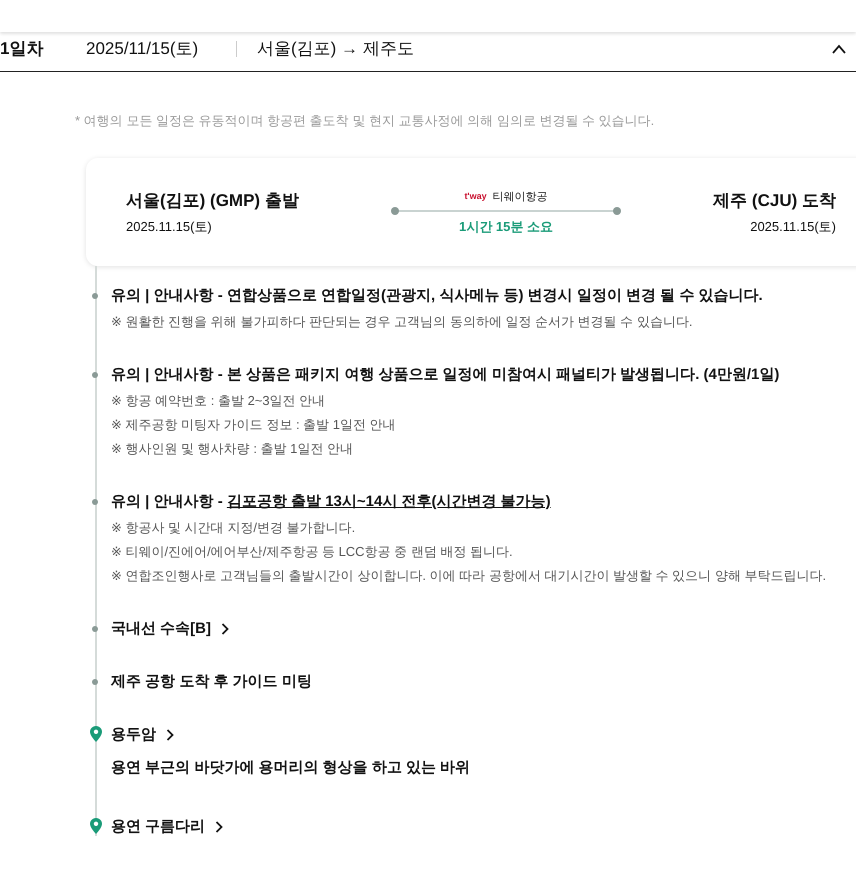 Image resolution: width=856 pixels, height=885 pixels. Describe the element at coordinates (402, 322) in the screenshot. I see `note-text: ※ 원활한 진행을 위해 불가피하다 판단되는 경우 고객님의 동의하에 일정 순서가 변경될 수 있습니다.` at that location.